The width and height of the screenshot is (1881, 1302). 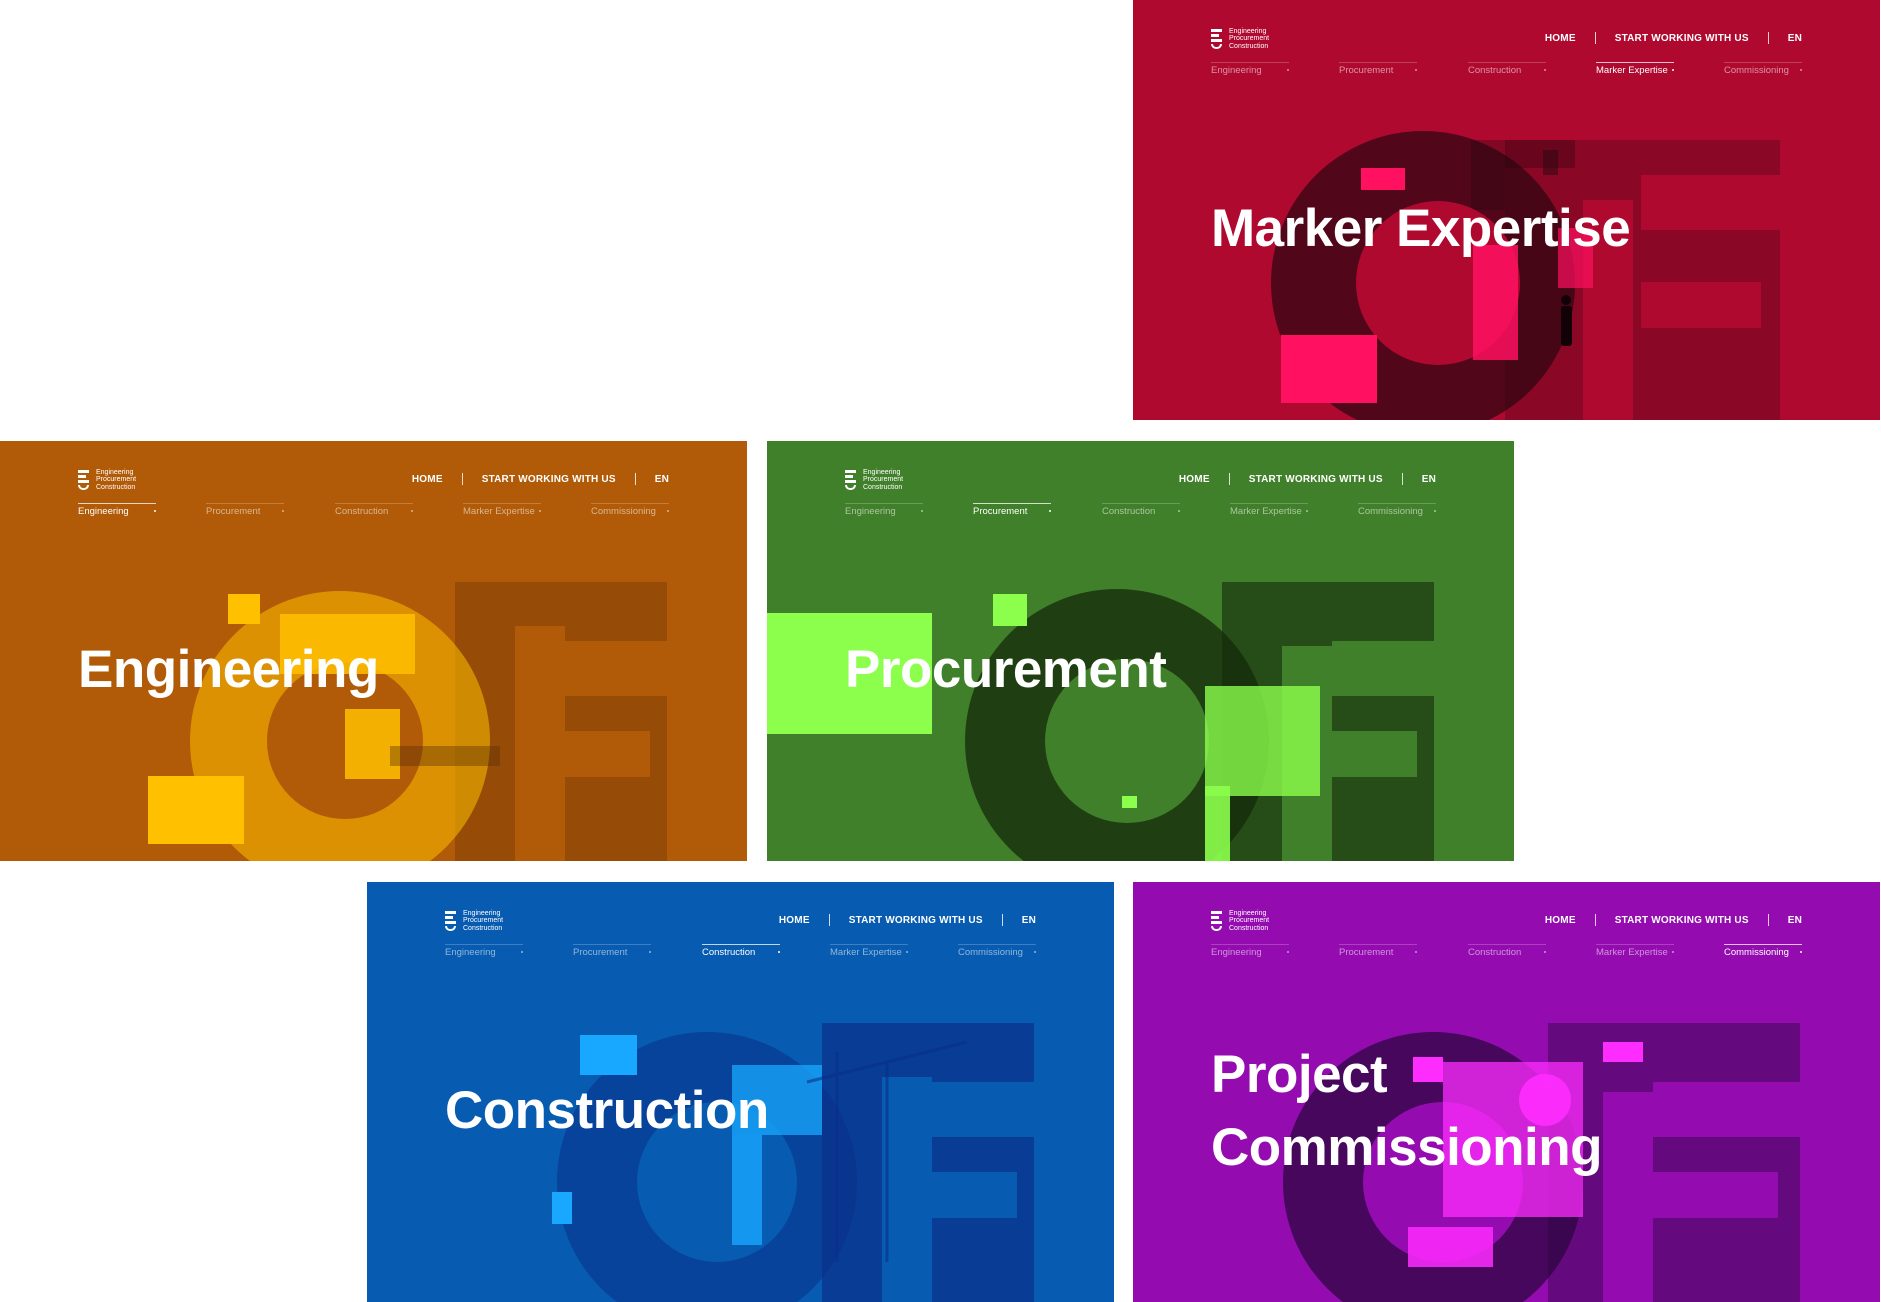 What do you see at coordinates (228, 669) in the screenshot?
I see `page-title: Engineering` at bounding box center [228, 669].